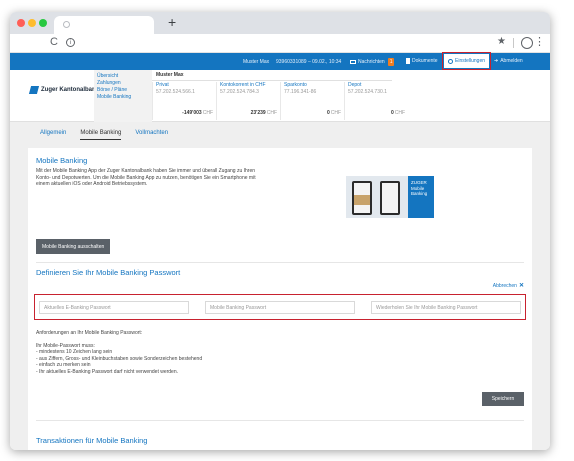 Image resolution: width=574 pixels, height=461 pixels. What do you see at coordinates (421, 197) in the screenshot?
I see `promo-label: ZUGER Mobile Banking` at bounding box center [421, 197].